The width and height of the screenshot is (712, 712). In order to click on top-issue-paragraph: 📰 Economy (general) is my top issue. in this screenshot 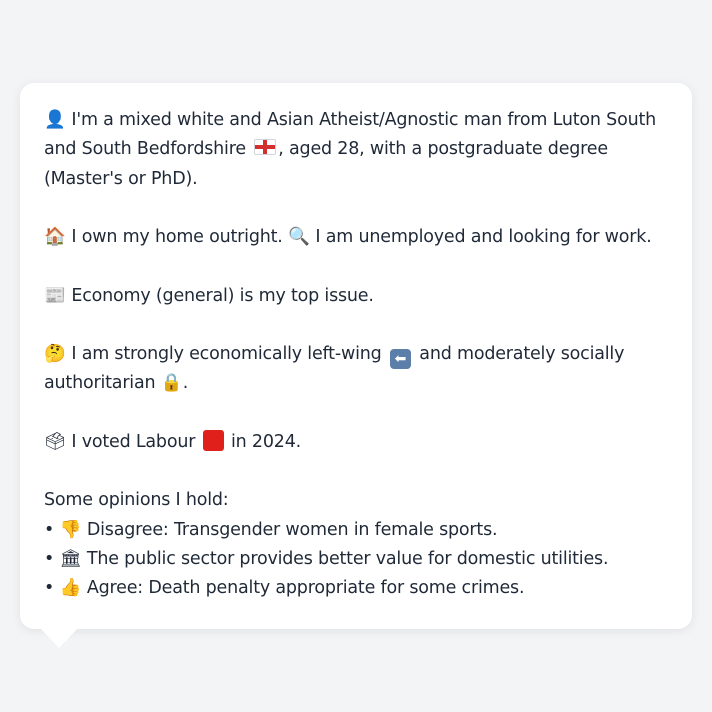, I will do `click(356, 296)`.